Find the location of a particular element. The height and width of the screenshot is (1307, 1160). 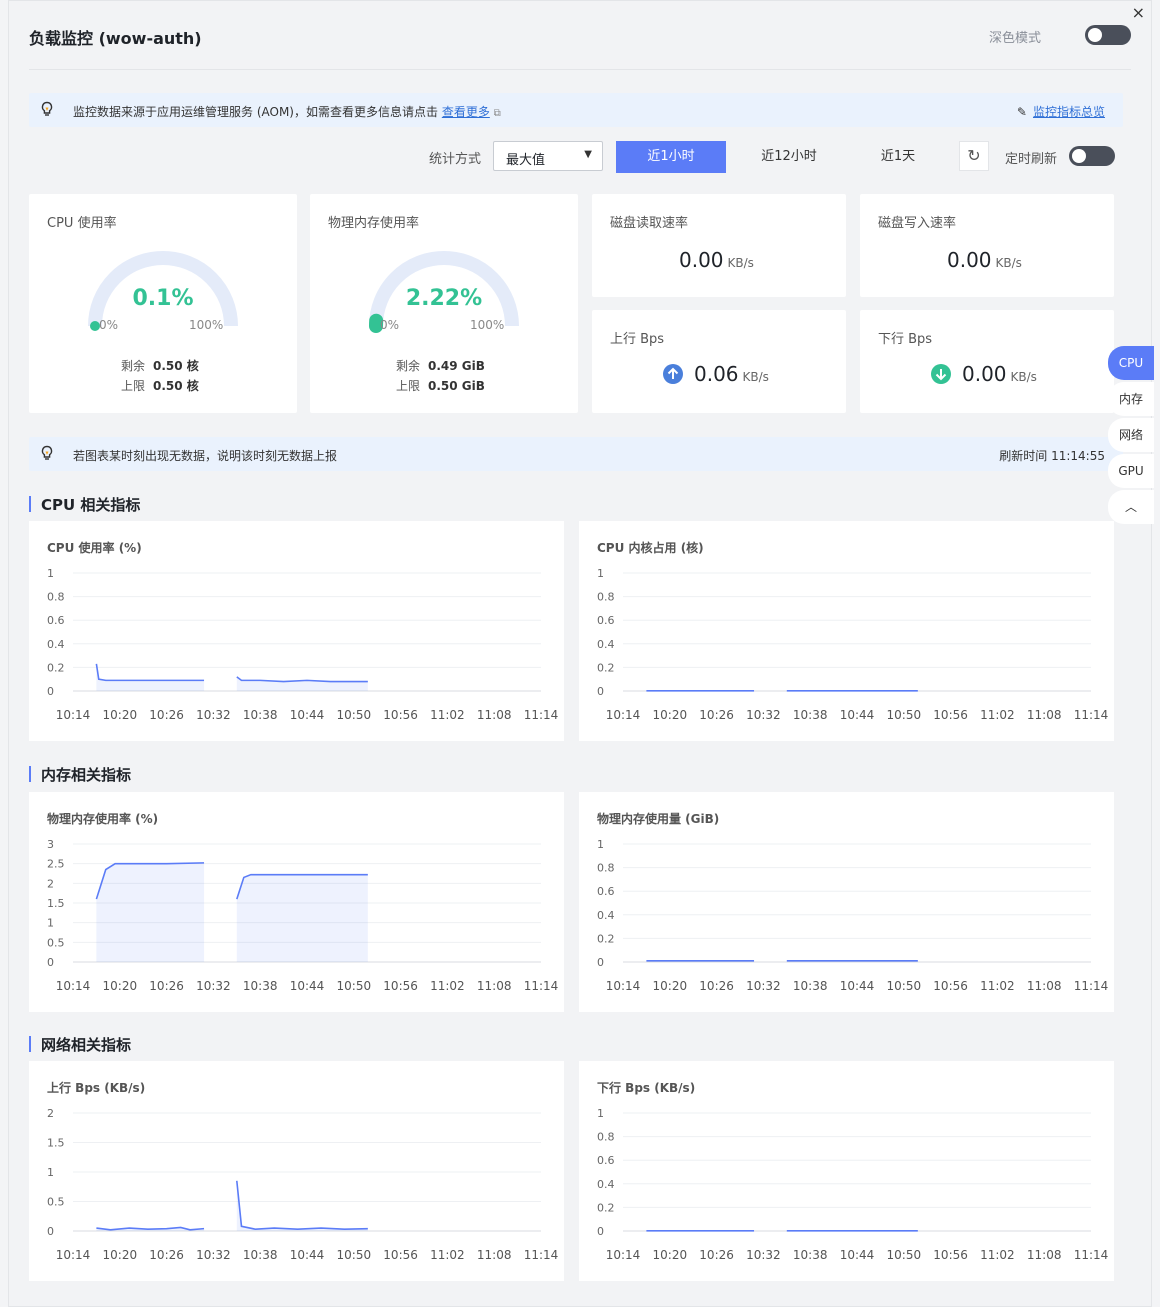

stat-method-select: 最大值 ▼ is located at coordinates (548, 156).